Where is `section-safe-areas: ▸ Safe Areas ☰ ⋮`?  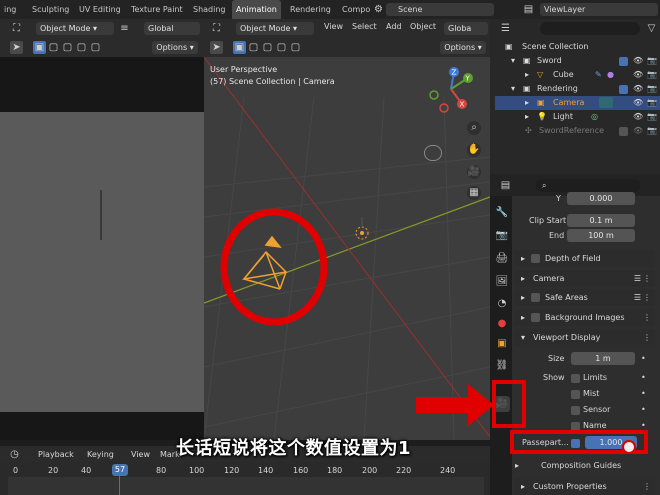 section-safe-areas: ▸ Safe Areas ☰ ⋮ is located at coordinates (585, 297).